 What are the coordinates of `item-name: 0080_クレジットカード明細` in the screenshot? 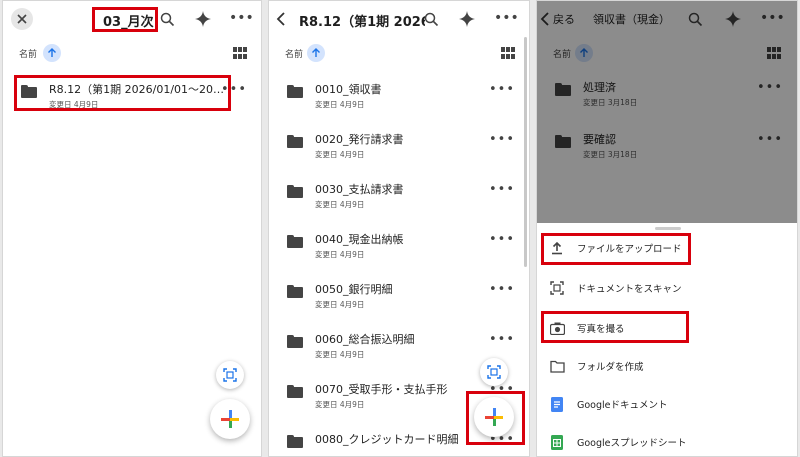 It's located at (387, 439).